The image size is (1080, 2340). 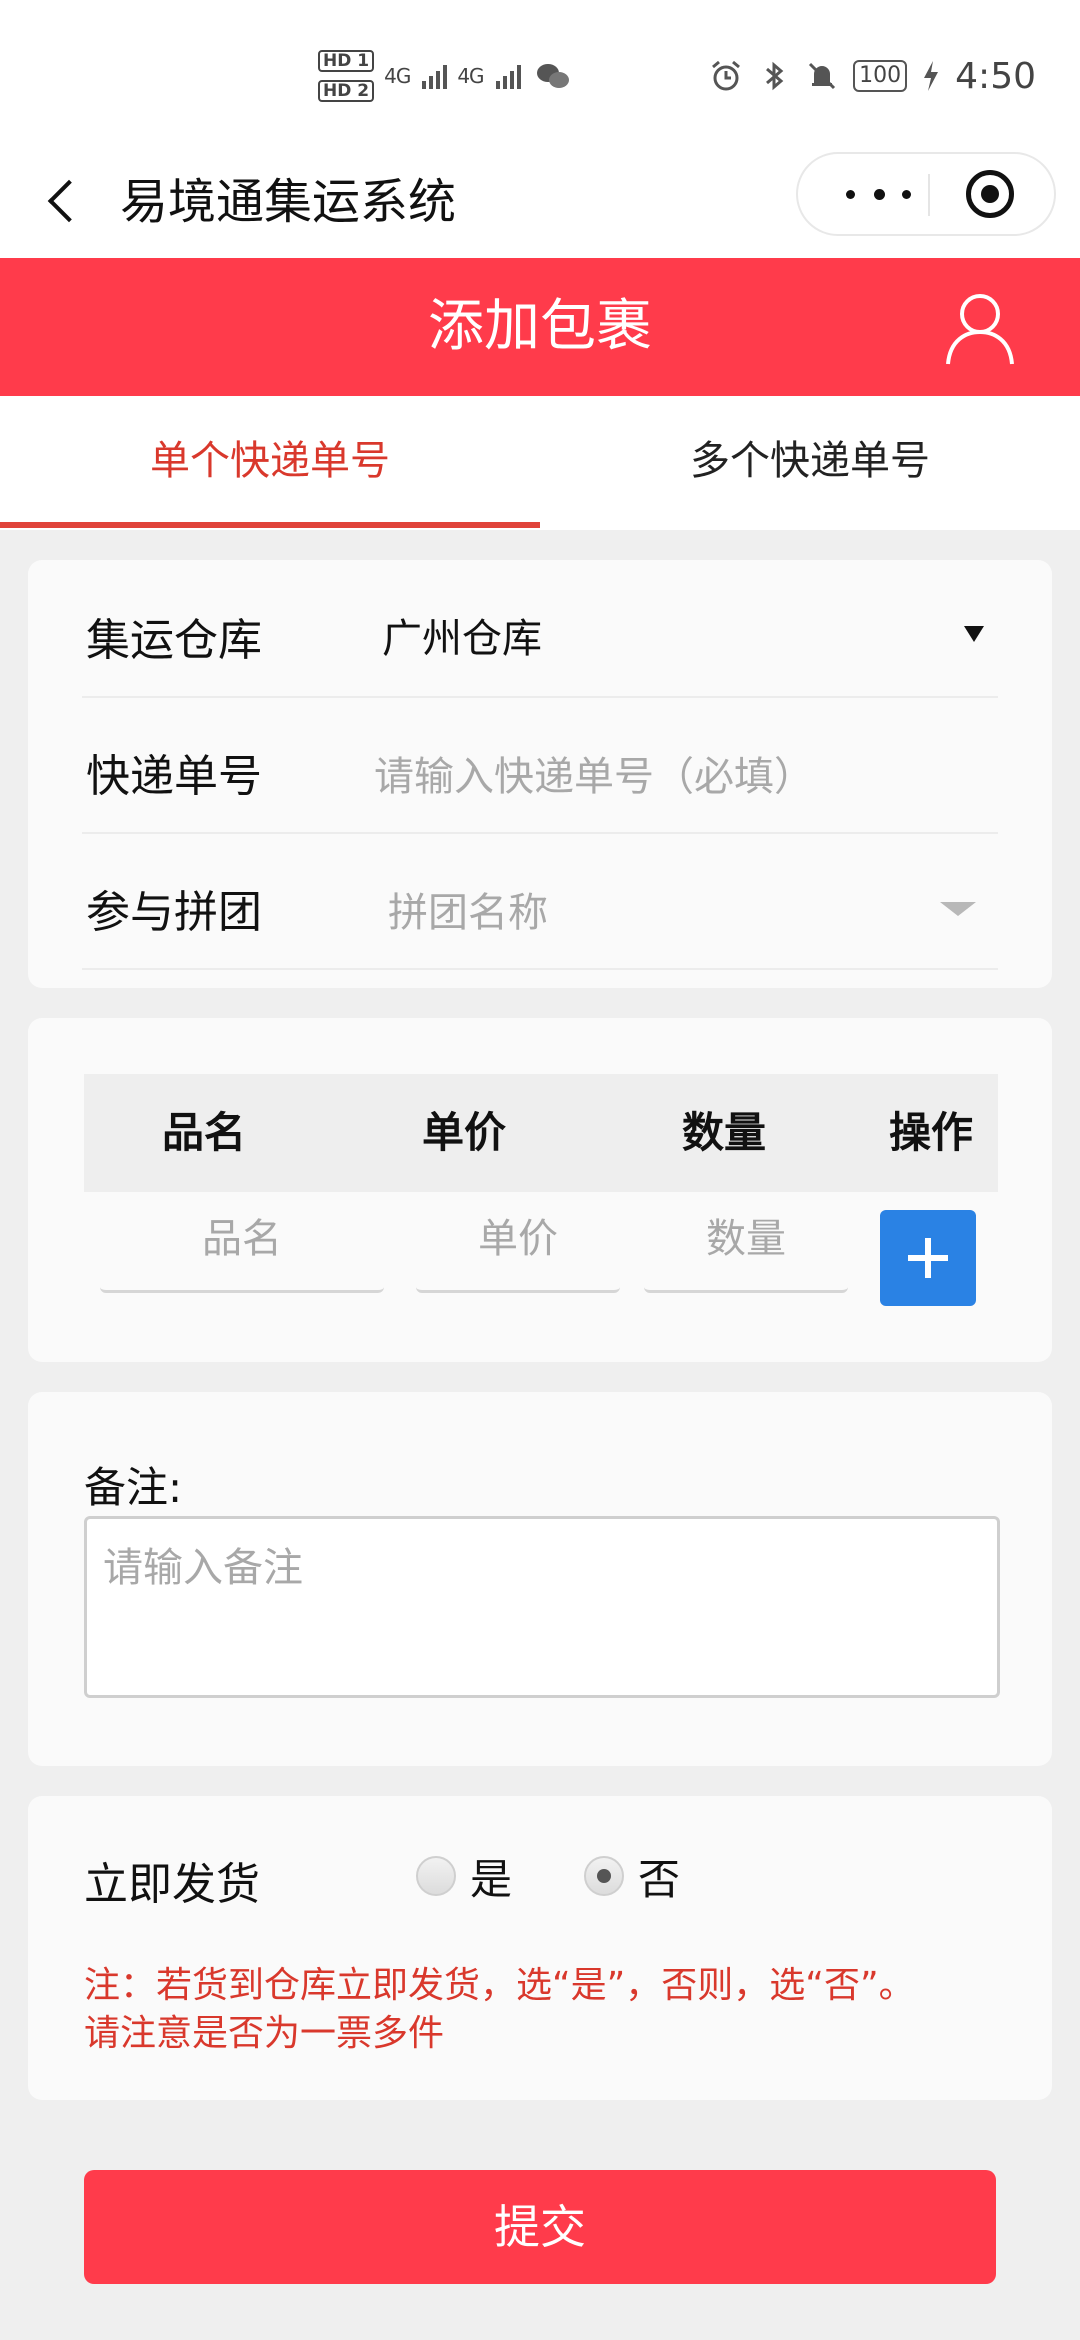 I want to click on title-bar: 易境通集运系统, so click(x=540, y=204).